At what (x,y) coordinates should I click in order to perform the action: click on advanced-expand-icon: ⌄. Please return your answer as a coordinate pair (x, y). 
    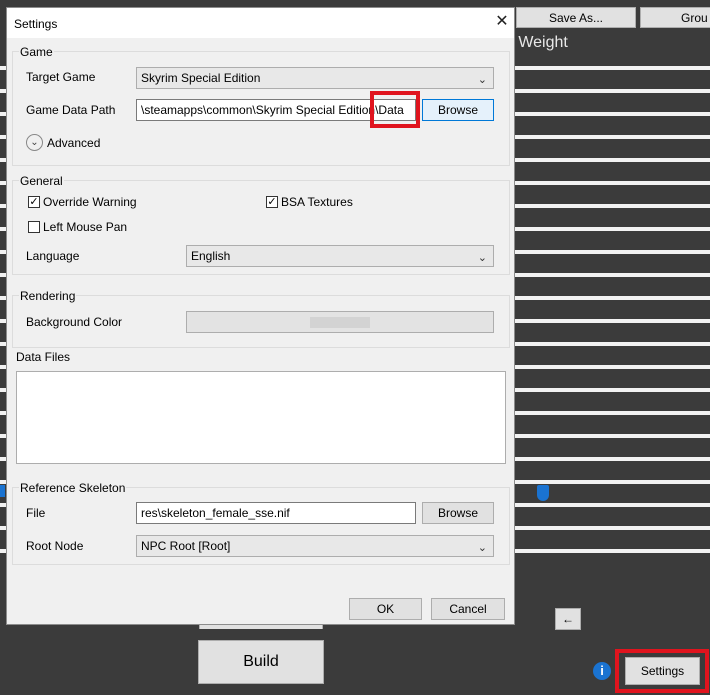
    Looking at the image, I should click on (34, 142).